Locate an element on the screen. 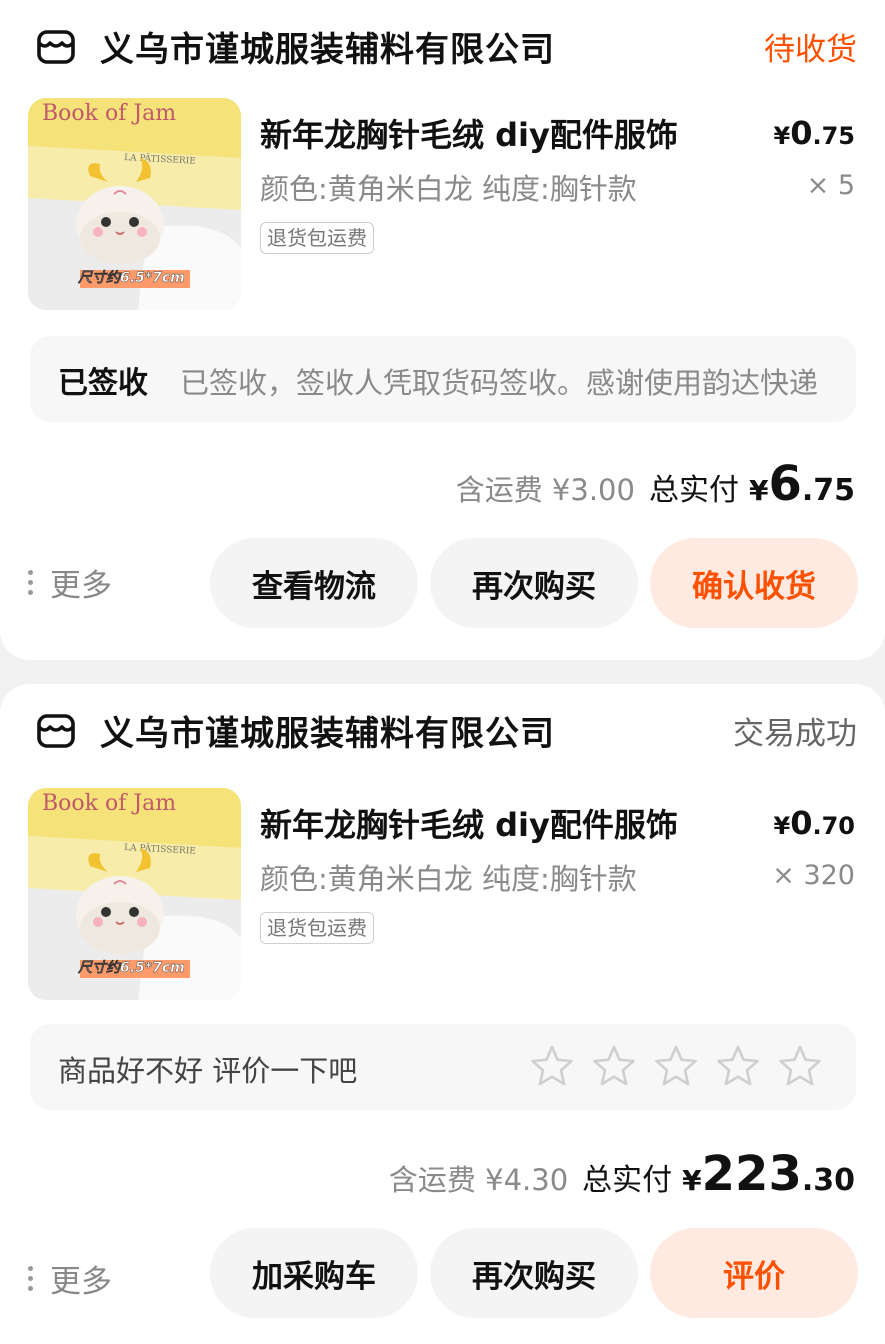 Image resolution: width=885 pixels, height=1344 pixels. logistics-status: 已签收 is located at coordinates (103, 383).